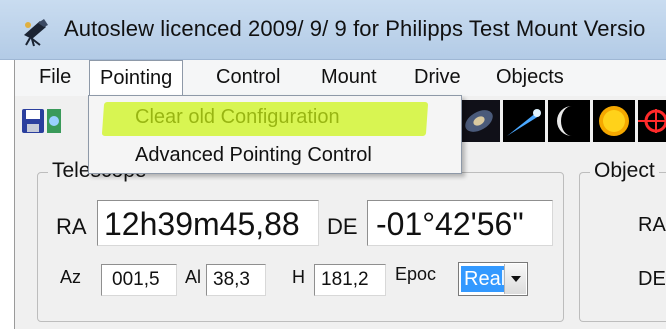 This screenshot has width=666, height=329. I want to click on menu-file: File, so click(55, 77).